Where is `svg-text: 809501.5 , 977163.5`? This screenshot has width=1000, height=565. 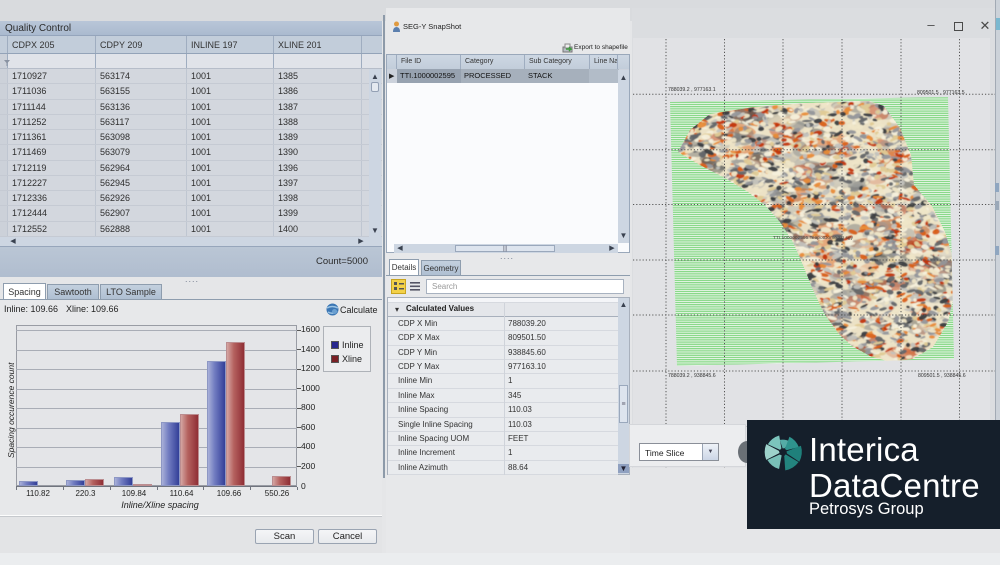 svg-text: 809501.5 , 977163.5 is located at coordinates (941, 93).